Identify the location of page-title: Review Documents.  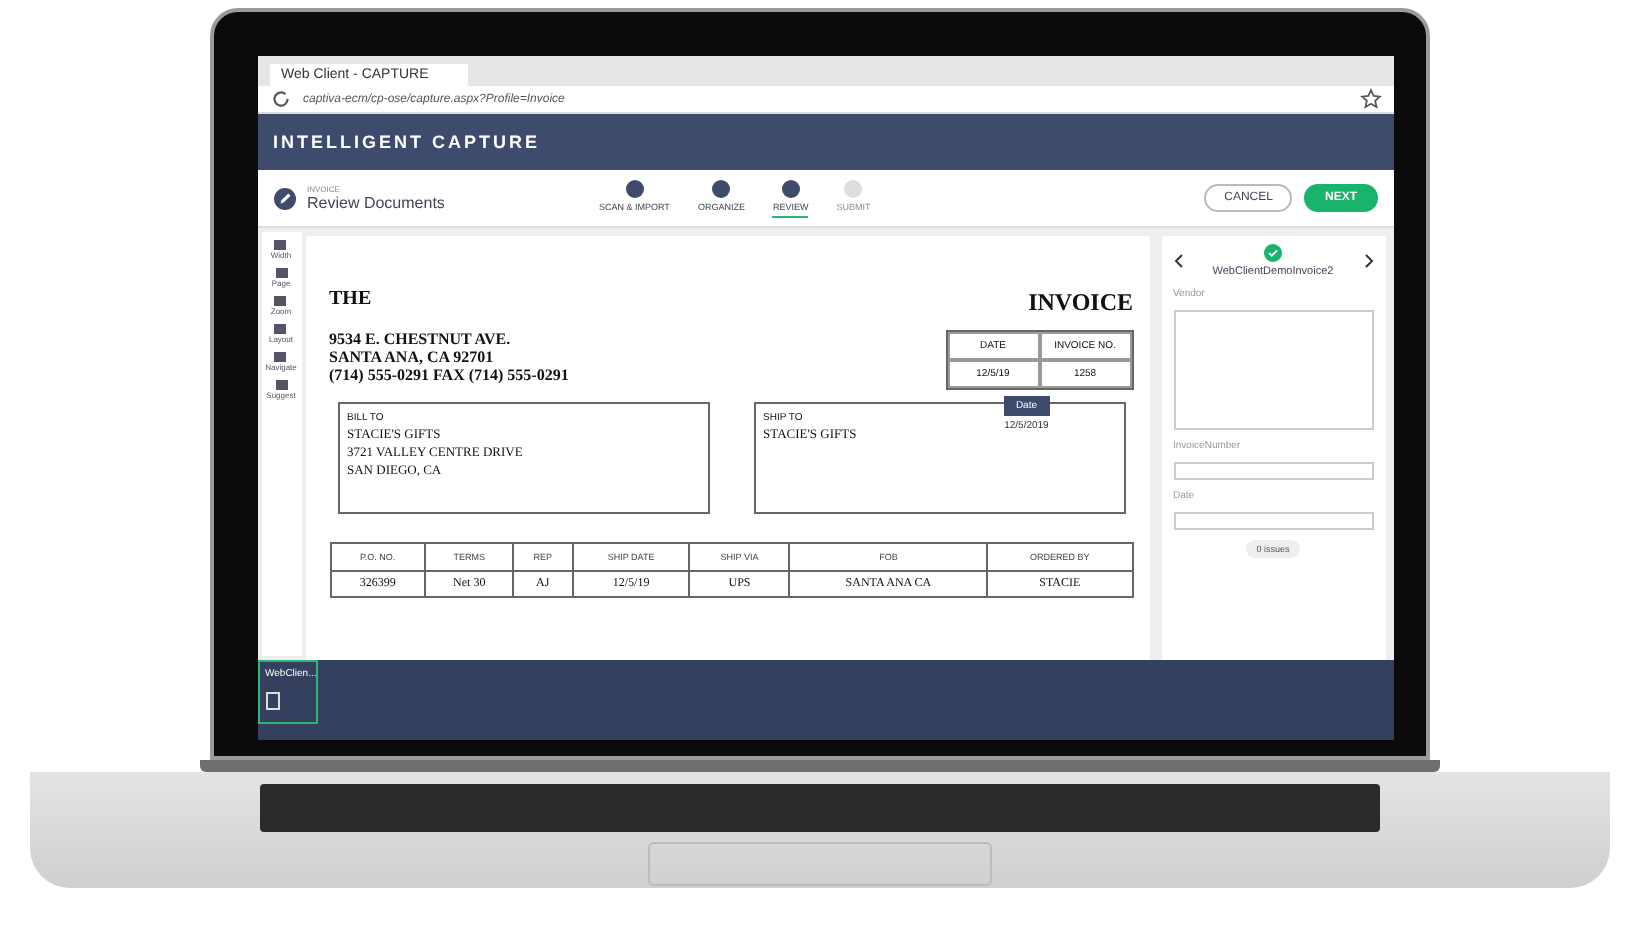
(377, 203).